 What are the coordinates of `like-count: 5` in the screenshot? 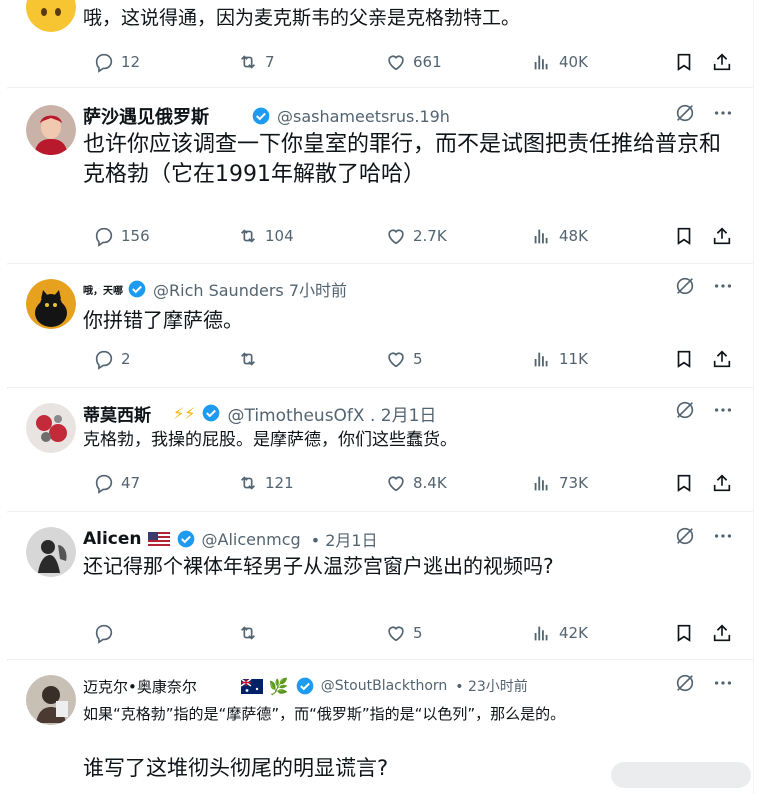 It's located at (418, 633).